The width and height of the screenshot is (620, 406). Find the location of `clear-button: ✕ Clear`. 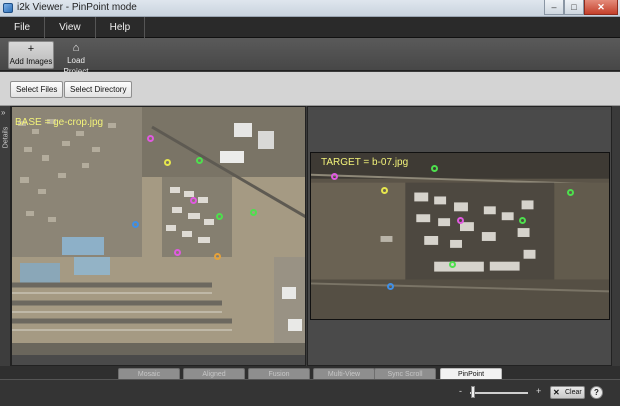

clear-button: ✕ Clear is located at coordinates (567, 392).